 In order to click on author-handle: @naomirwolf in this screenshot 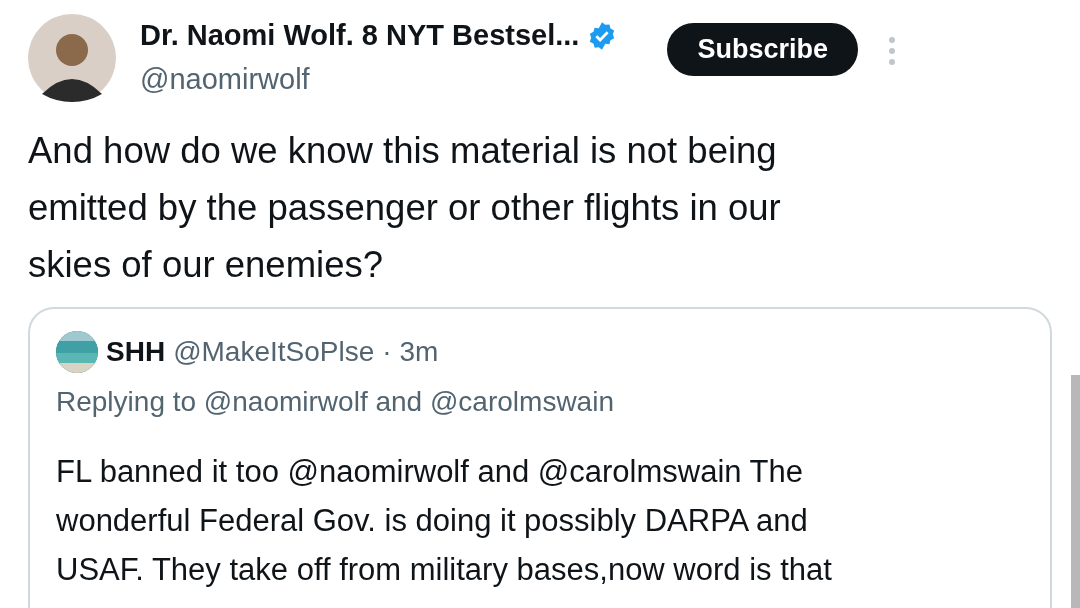, I will do `click(379, 79)`.